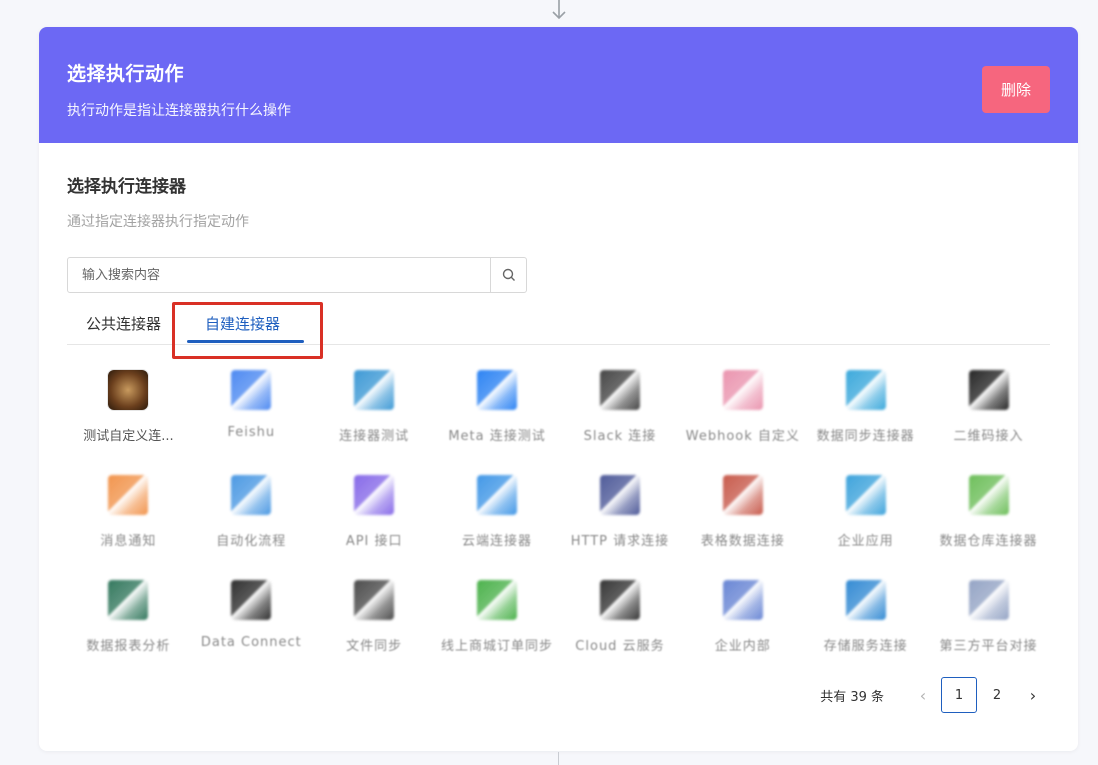  What do you see at coordinates (558, 758) in the screenshot?
I see `flow-connector-line` at bounding box center [558, 758].